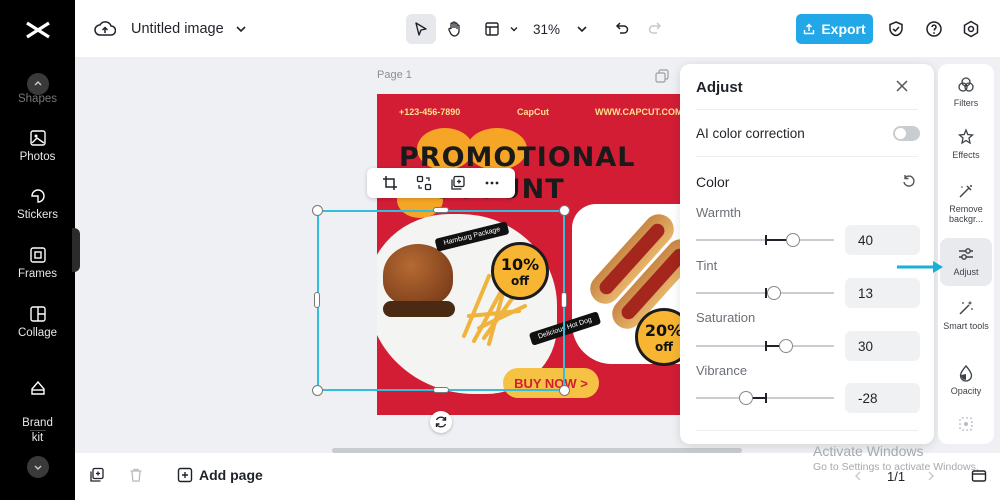  I want to click on saturation-slider, so click(765, 346).